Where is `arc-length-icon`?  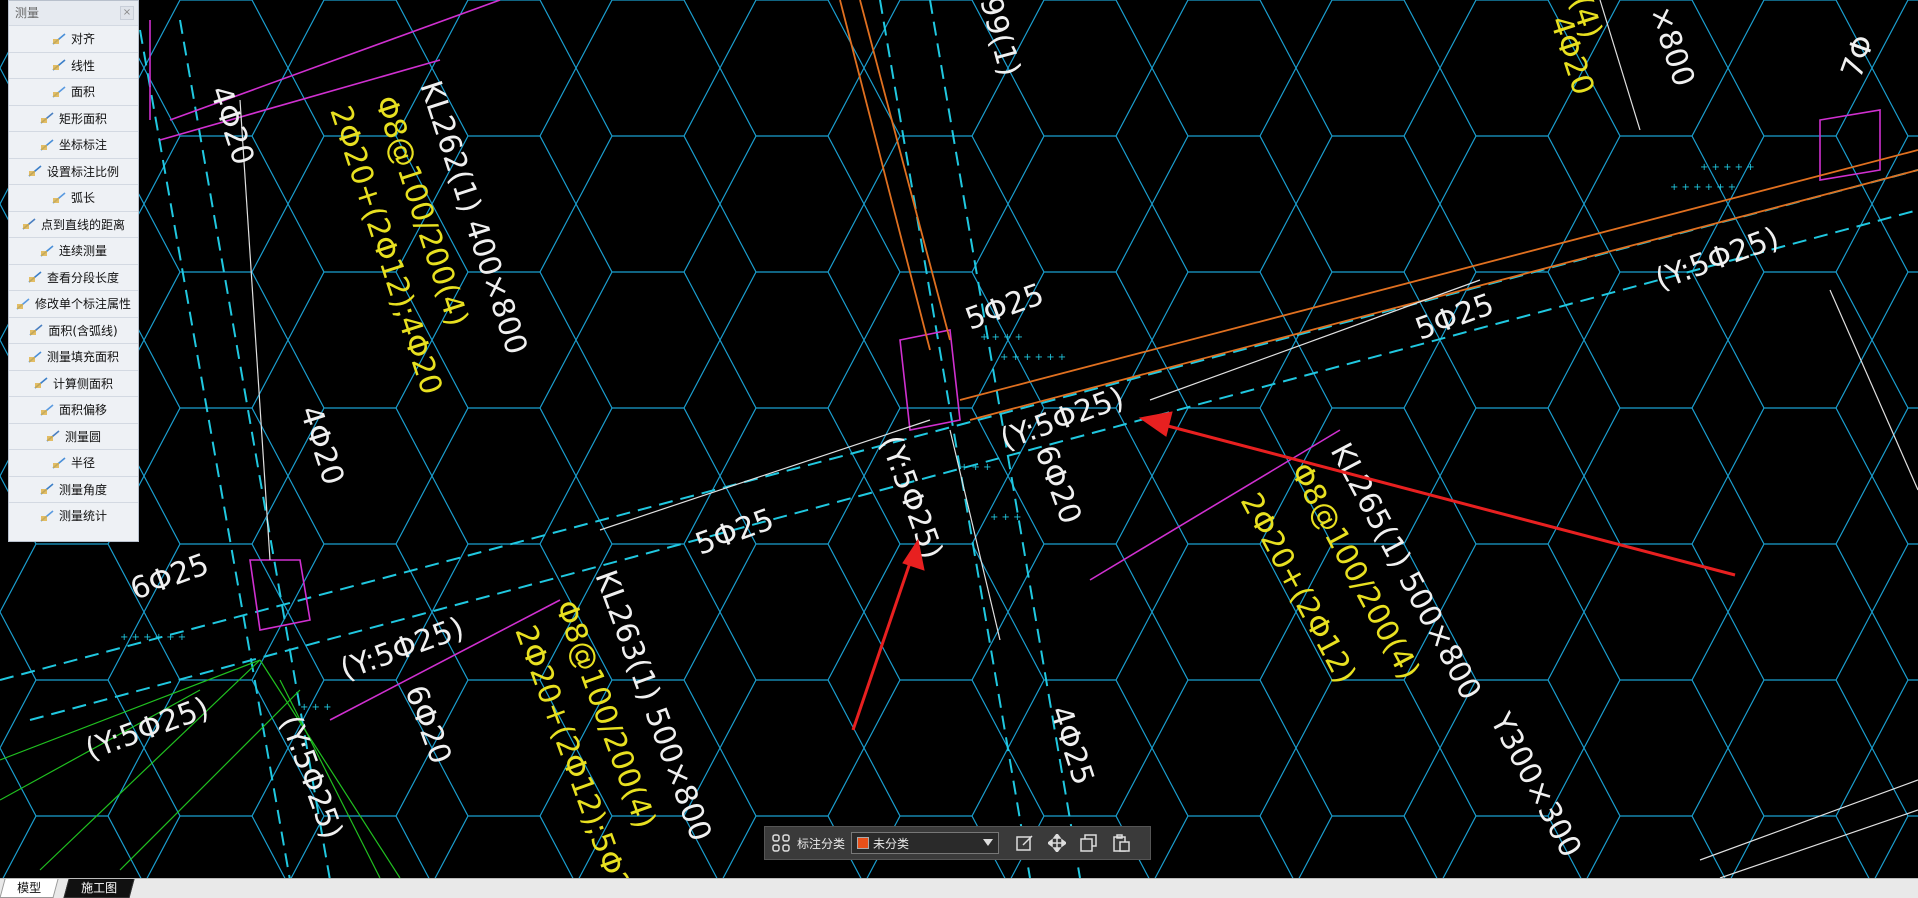 arc-length-icon is located at coordinates (59, 198).